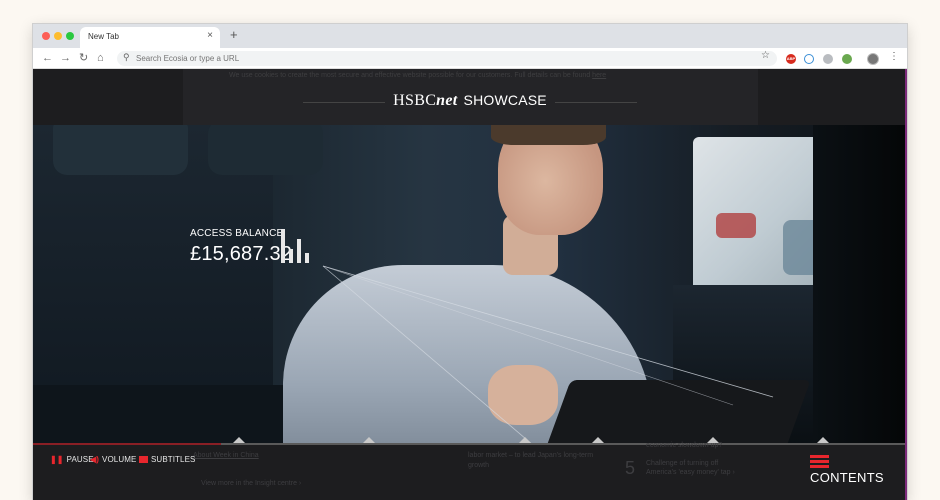 This screenshot has height=500, width=940. Describe the element at coordinates (150, 37) in the screenshot. I see `tab-new-tab: New Tab ×` at that location.